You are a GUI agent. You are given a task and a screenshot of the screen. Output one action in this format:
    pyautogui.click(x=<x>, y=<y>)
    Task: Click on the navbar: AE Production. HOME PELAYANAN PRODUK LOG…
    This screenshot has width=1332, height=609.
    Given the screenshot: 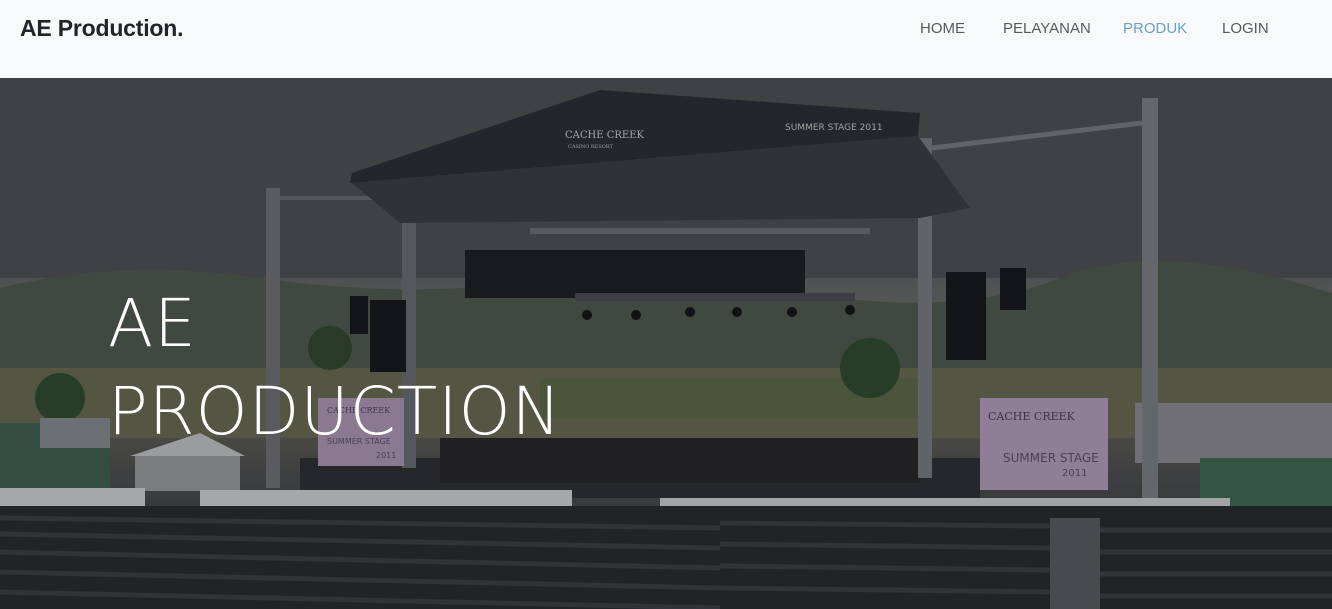 What is the action you would take?
    pyautogui.click(x=666, y=39)
    